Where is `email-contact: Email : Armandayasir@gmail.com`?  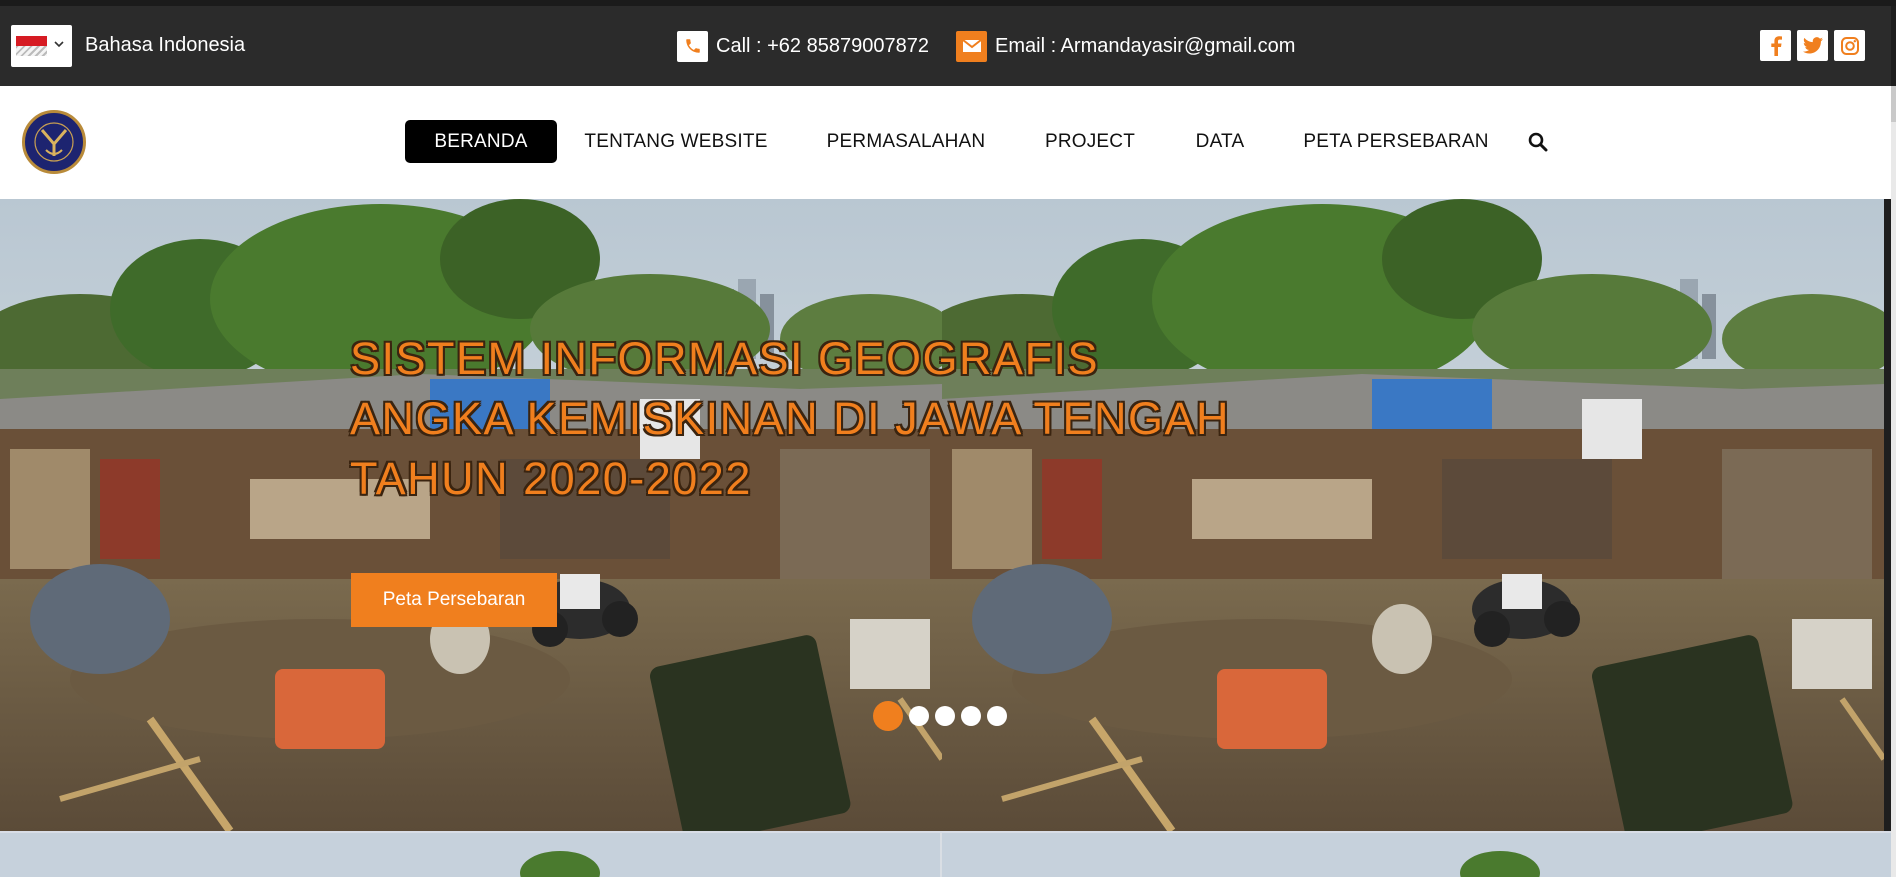
email-contact: Email : Armandayasir@gmail.com is located at coordinates (1125, 46).